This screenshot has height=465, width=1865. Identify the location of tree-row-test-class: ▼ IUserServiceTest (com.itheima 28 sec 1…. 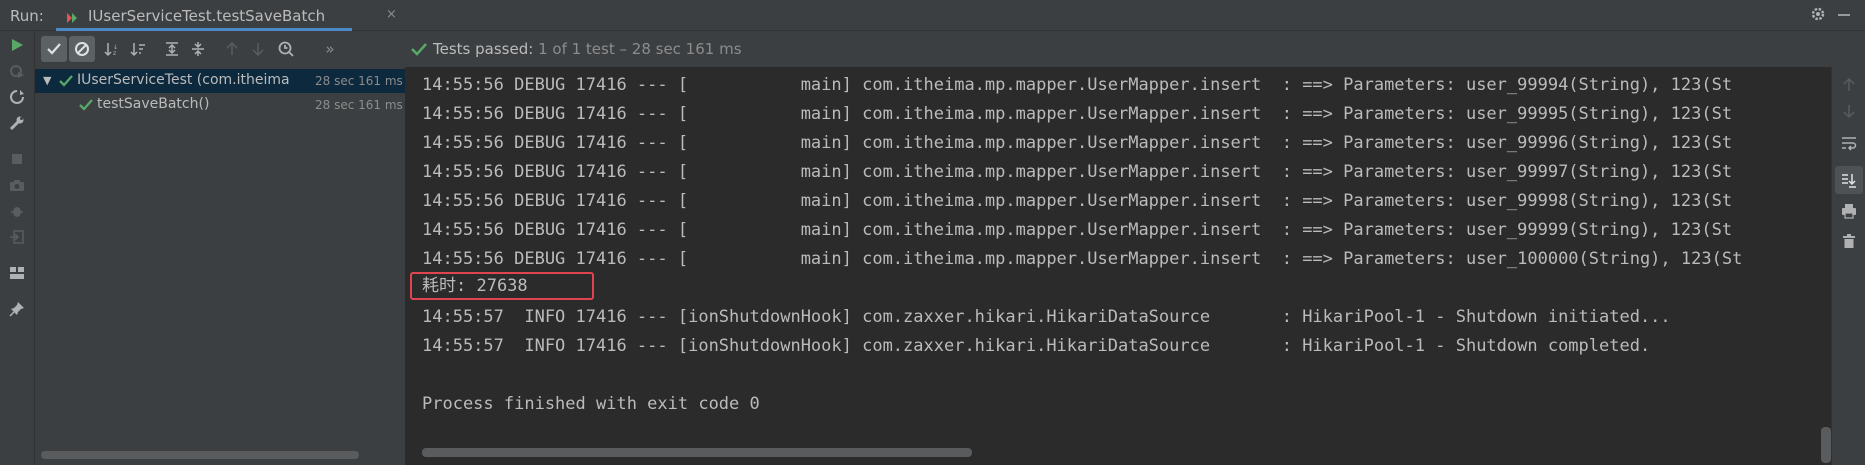
(220, 81).